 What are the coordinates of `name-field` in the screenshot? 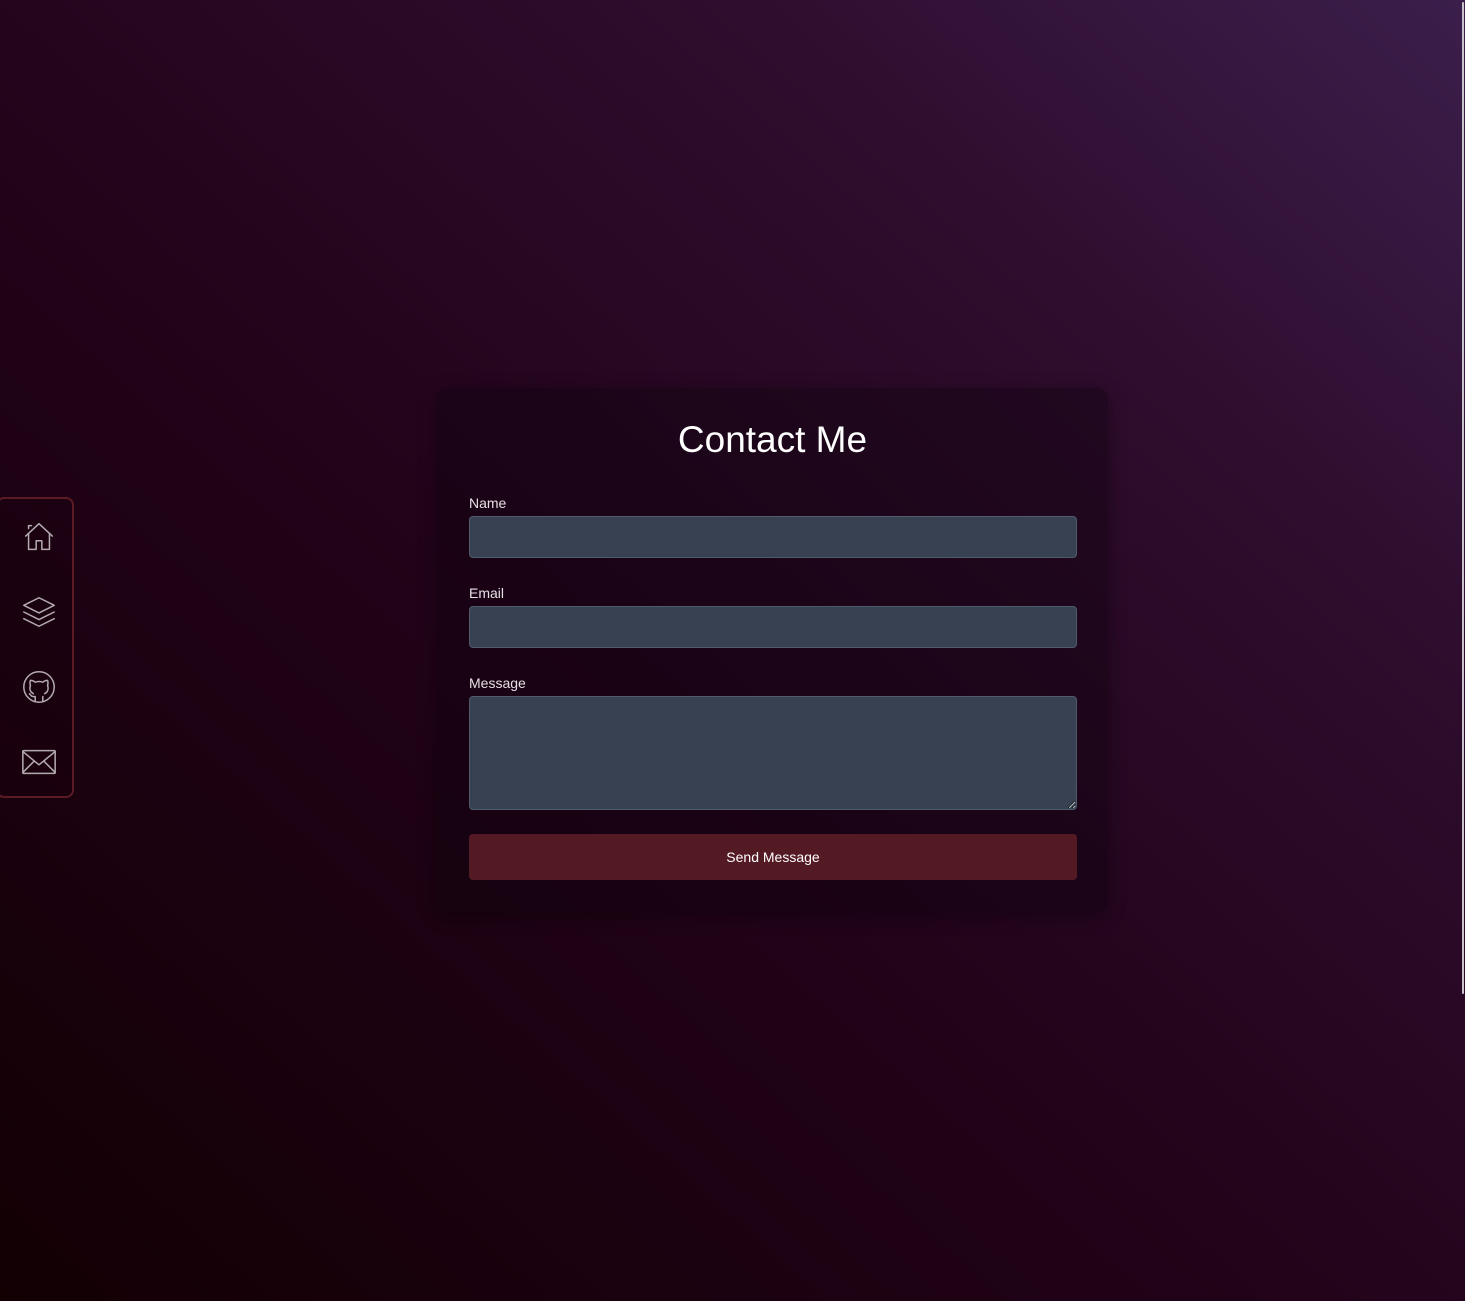 It's located at (773, 537).